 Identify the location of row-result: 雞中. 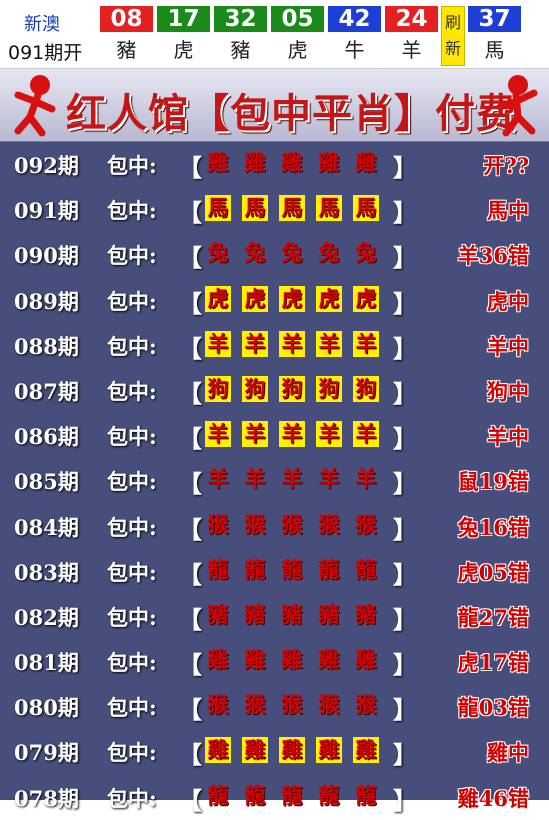
(508, 752).